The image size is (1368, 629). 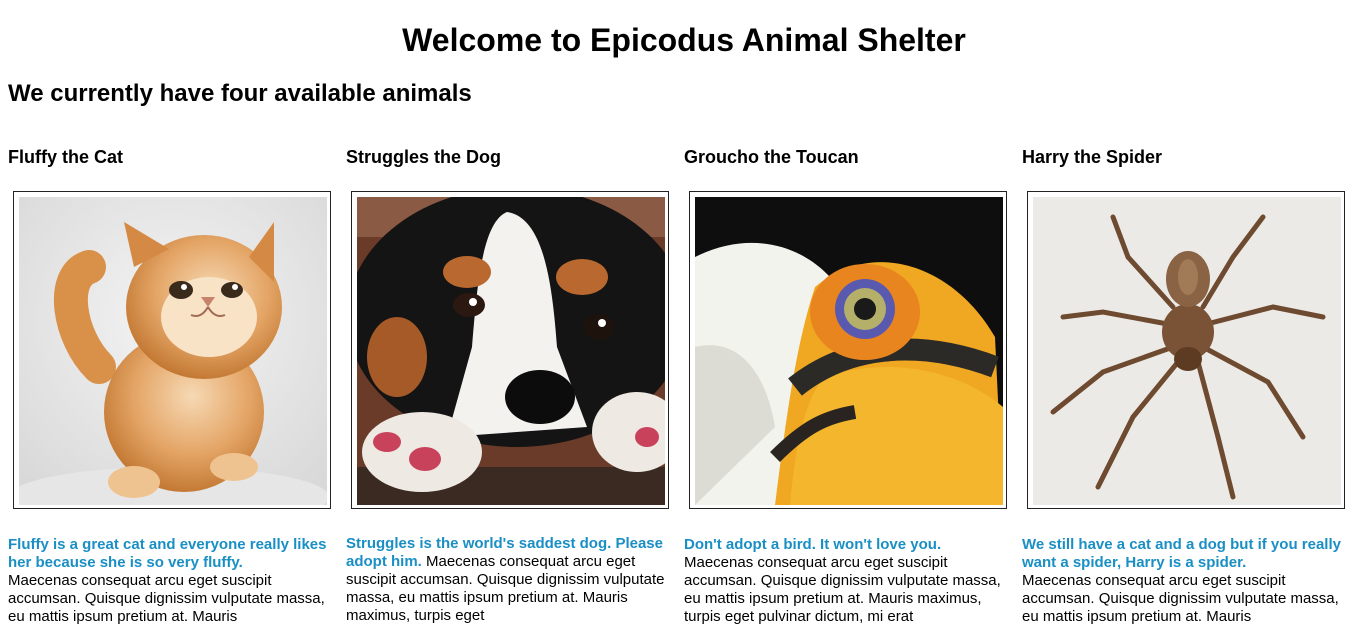 What do you see at coordinates (240, 93) in the screenshot?
I see `page-subtitle: We currently have four available animals` at bounding box center [240, 93].